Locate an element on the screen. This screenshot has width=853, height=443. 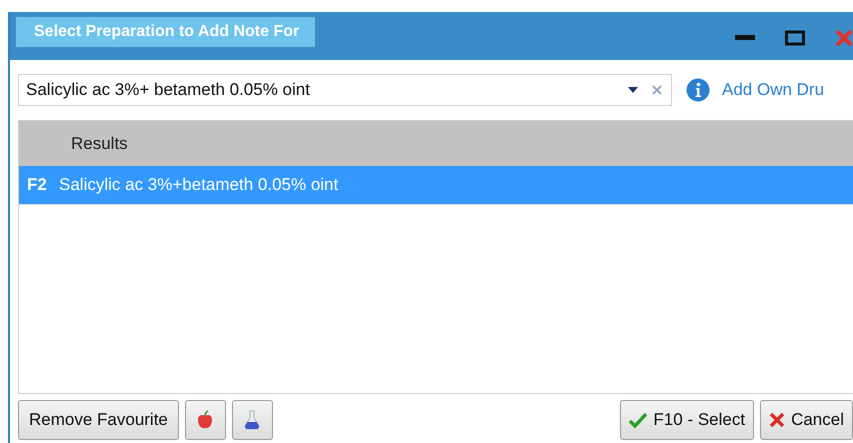
flask-icon is located at coordinates (252, 420).